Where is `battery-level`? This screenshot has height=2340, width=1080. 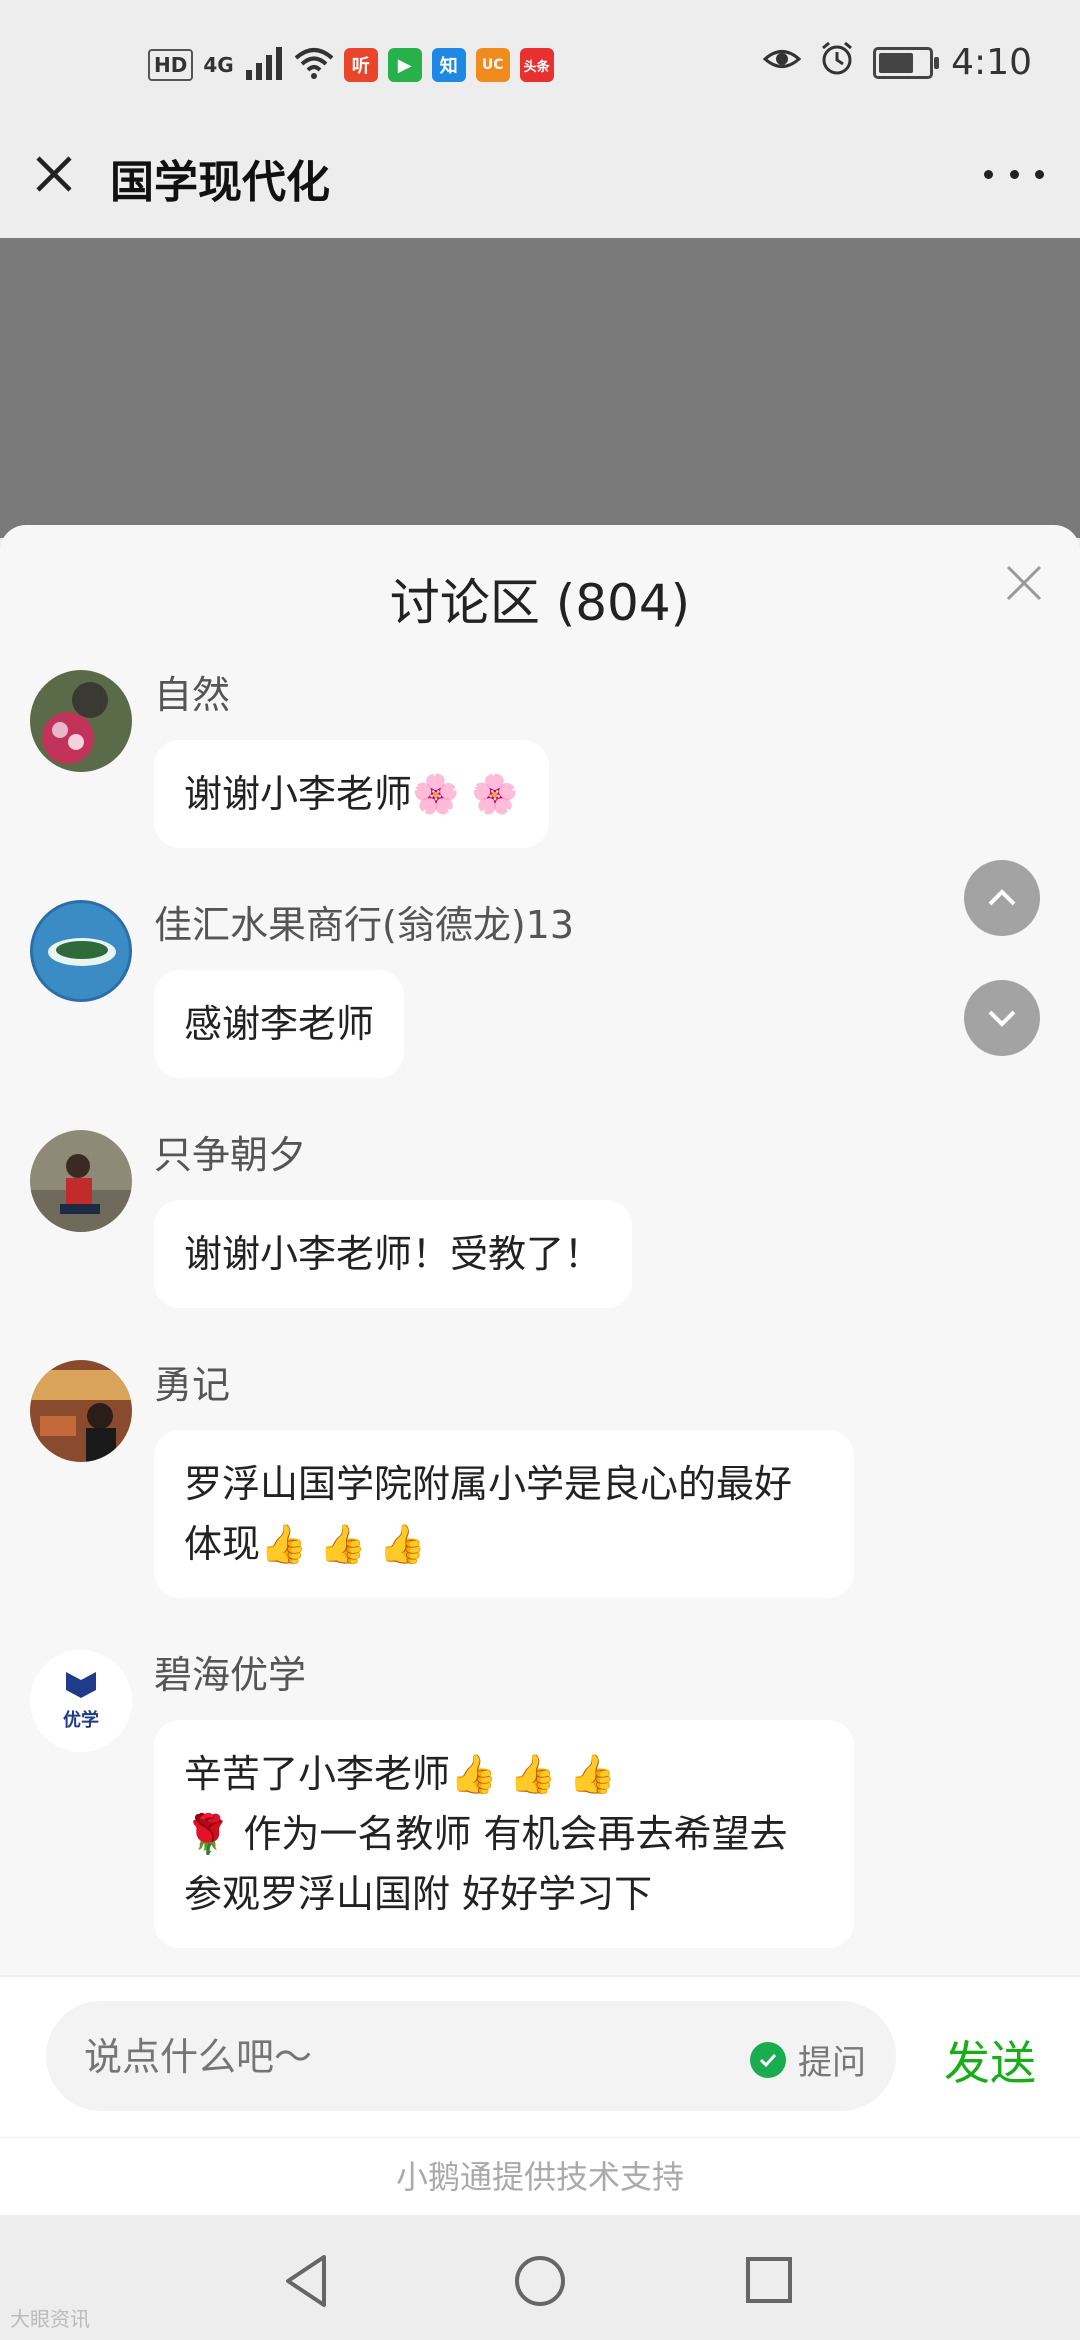
battery-level is located at coordinates (896, 62).